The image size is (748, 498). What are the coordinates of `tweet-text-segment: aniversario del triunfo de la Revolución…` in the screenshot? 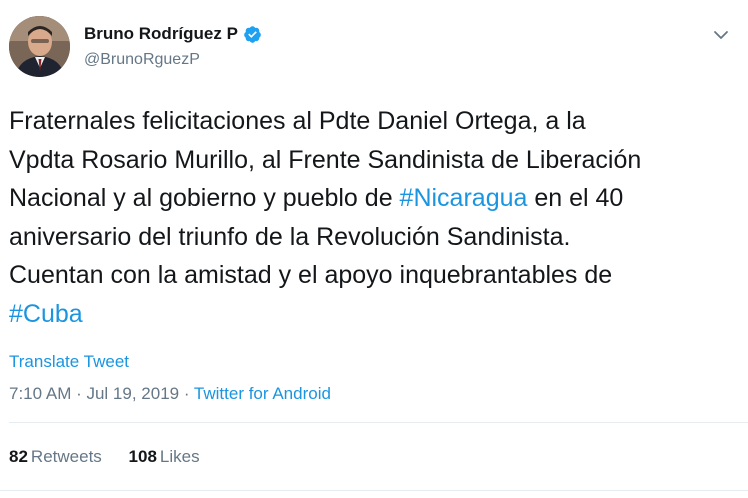 It's located at (290, 236).